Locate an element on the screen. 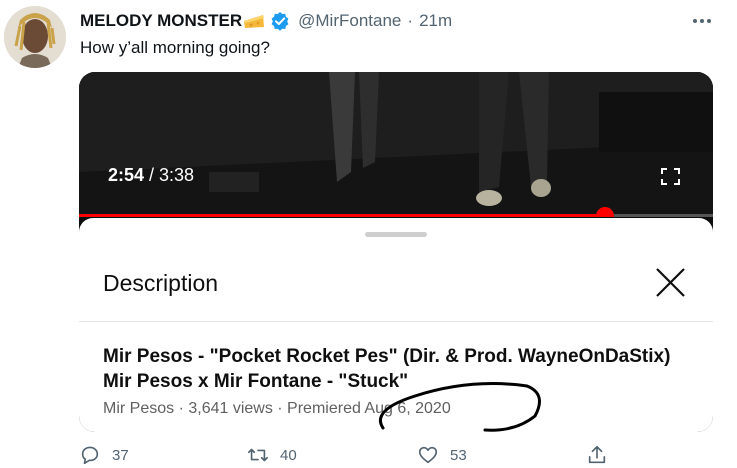 The width and height of the screenshot is (737, 468). current-time: 2:54 is located at coordinates (126, 175).